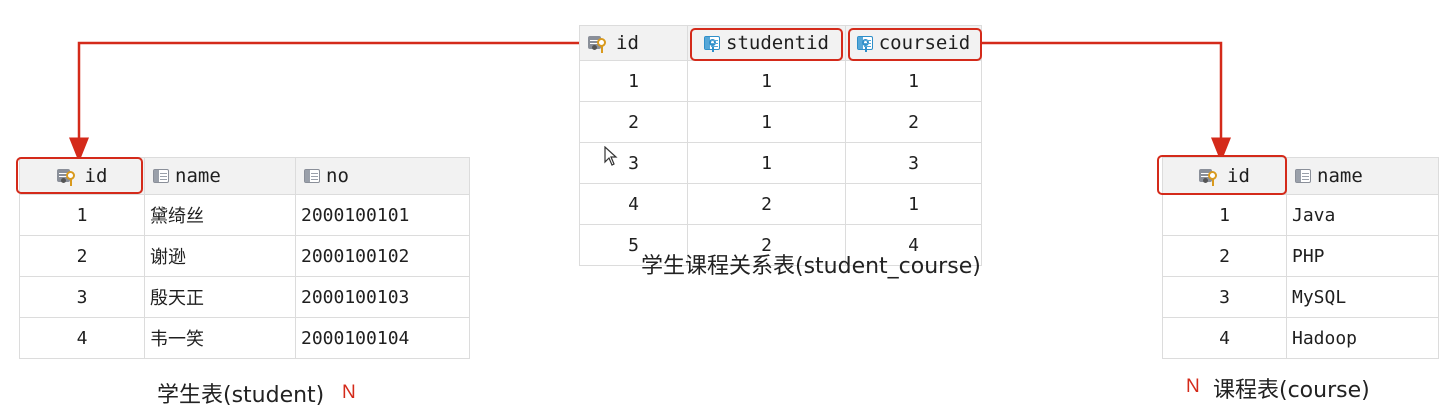  I want to click on highlight-courseid, so click(915, 44).